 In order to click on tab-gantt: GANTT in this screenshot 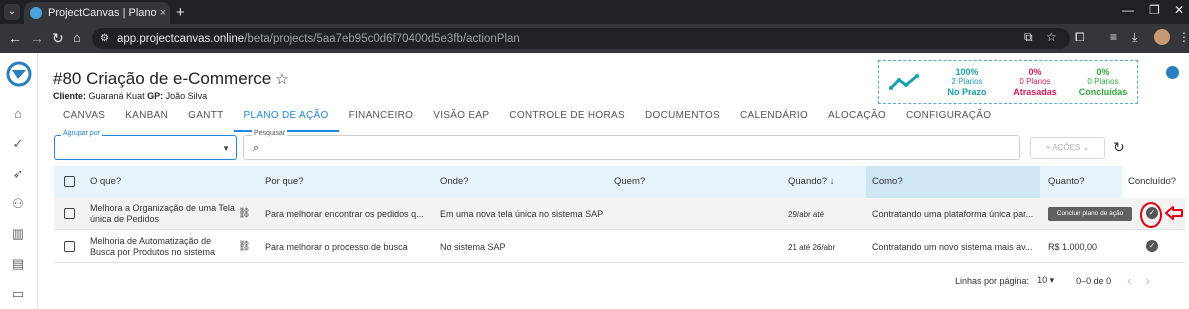, I will do `click(205, 121)`.